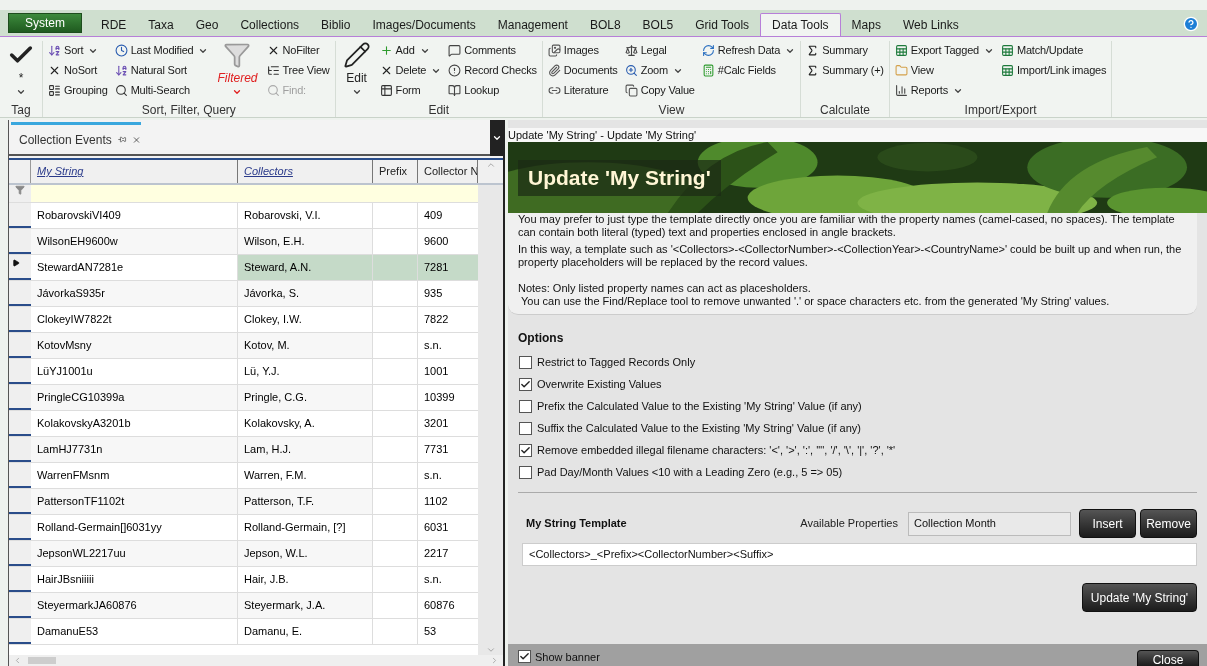 The image size is (1207, 666). What do you see at coordinates (21, 109) in the screenshot?
I see `group-label: Tag` at bounding box center [21, 109].